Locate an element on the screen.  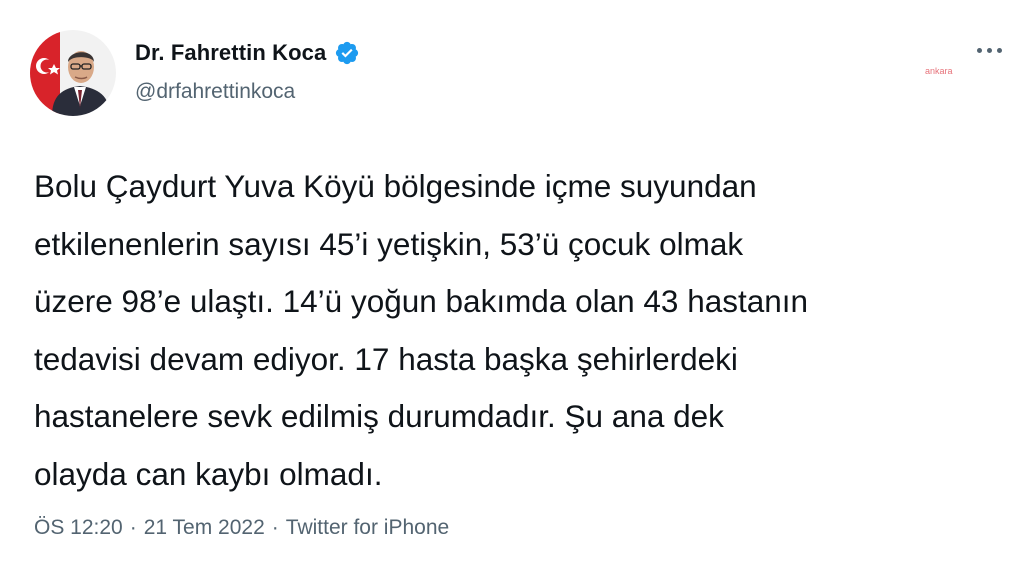
verified-badge-icon is located at coordinates (347, 53).